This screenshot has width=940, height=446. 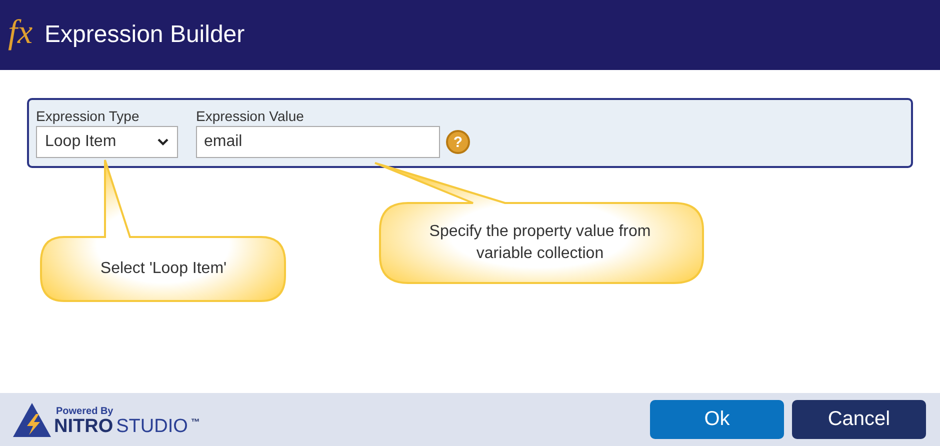 I want to click on chevron-down-icon, so click(x=163, y=142).